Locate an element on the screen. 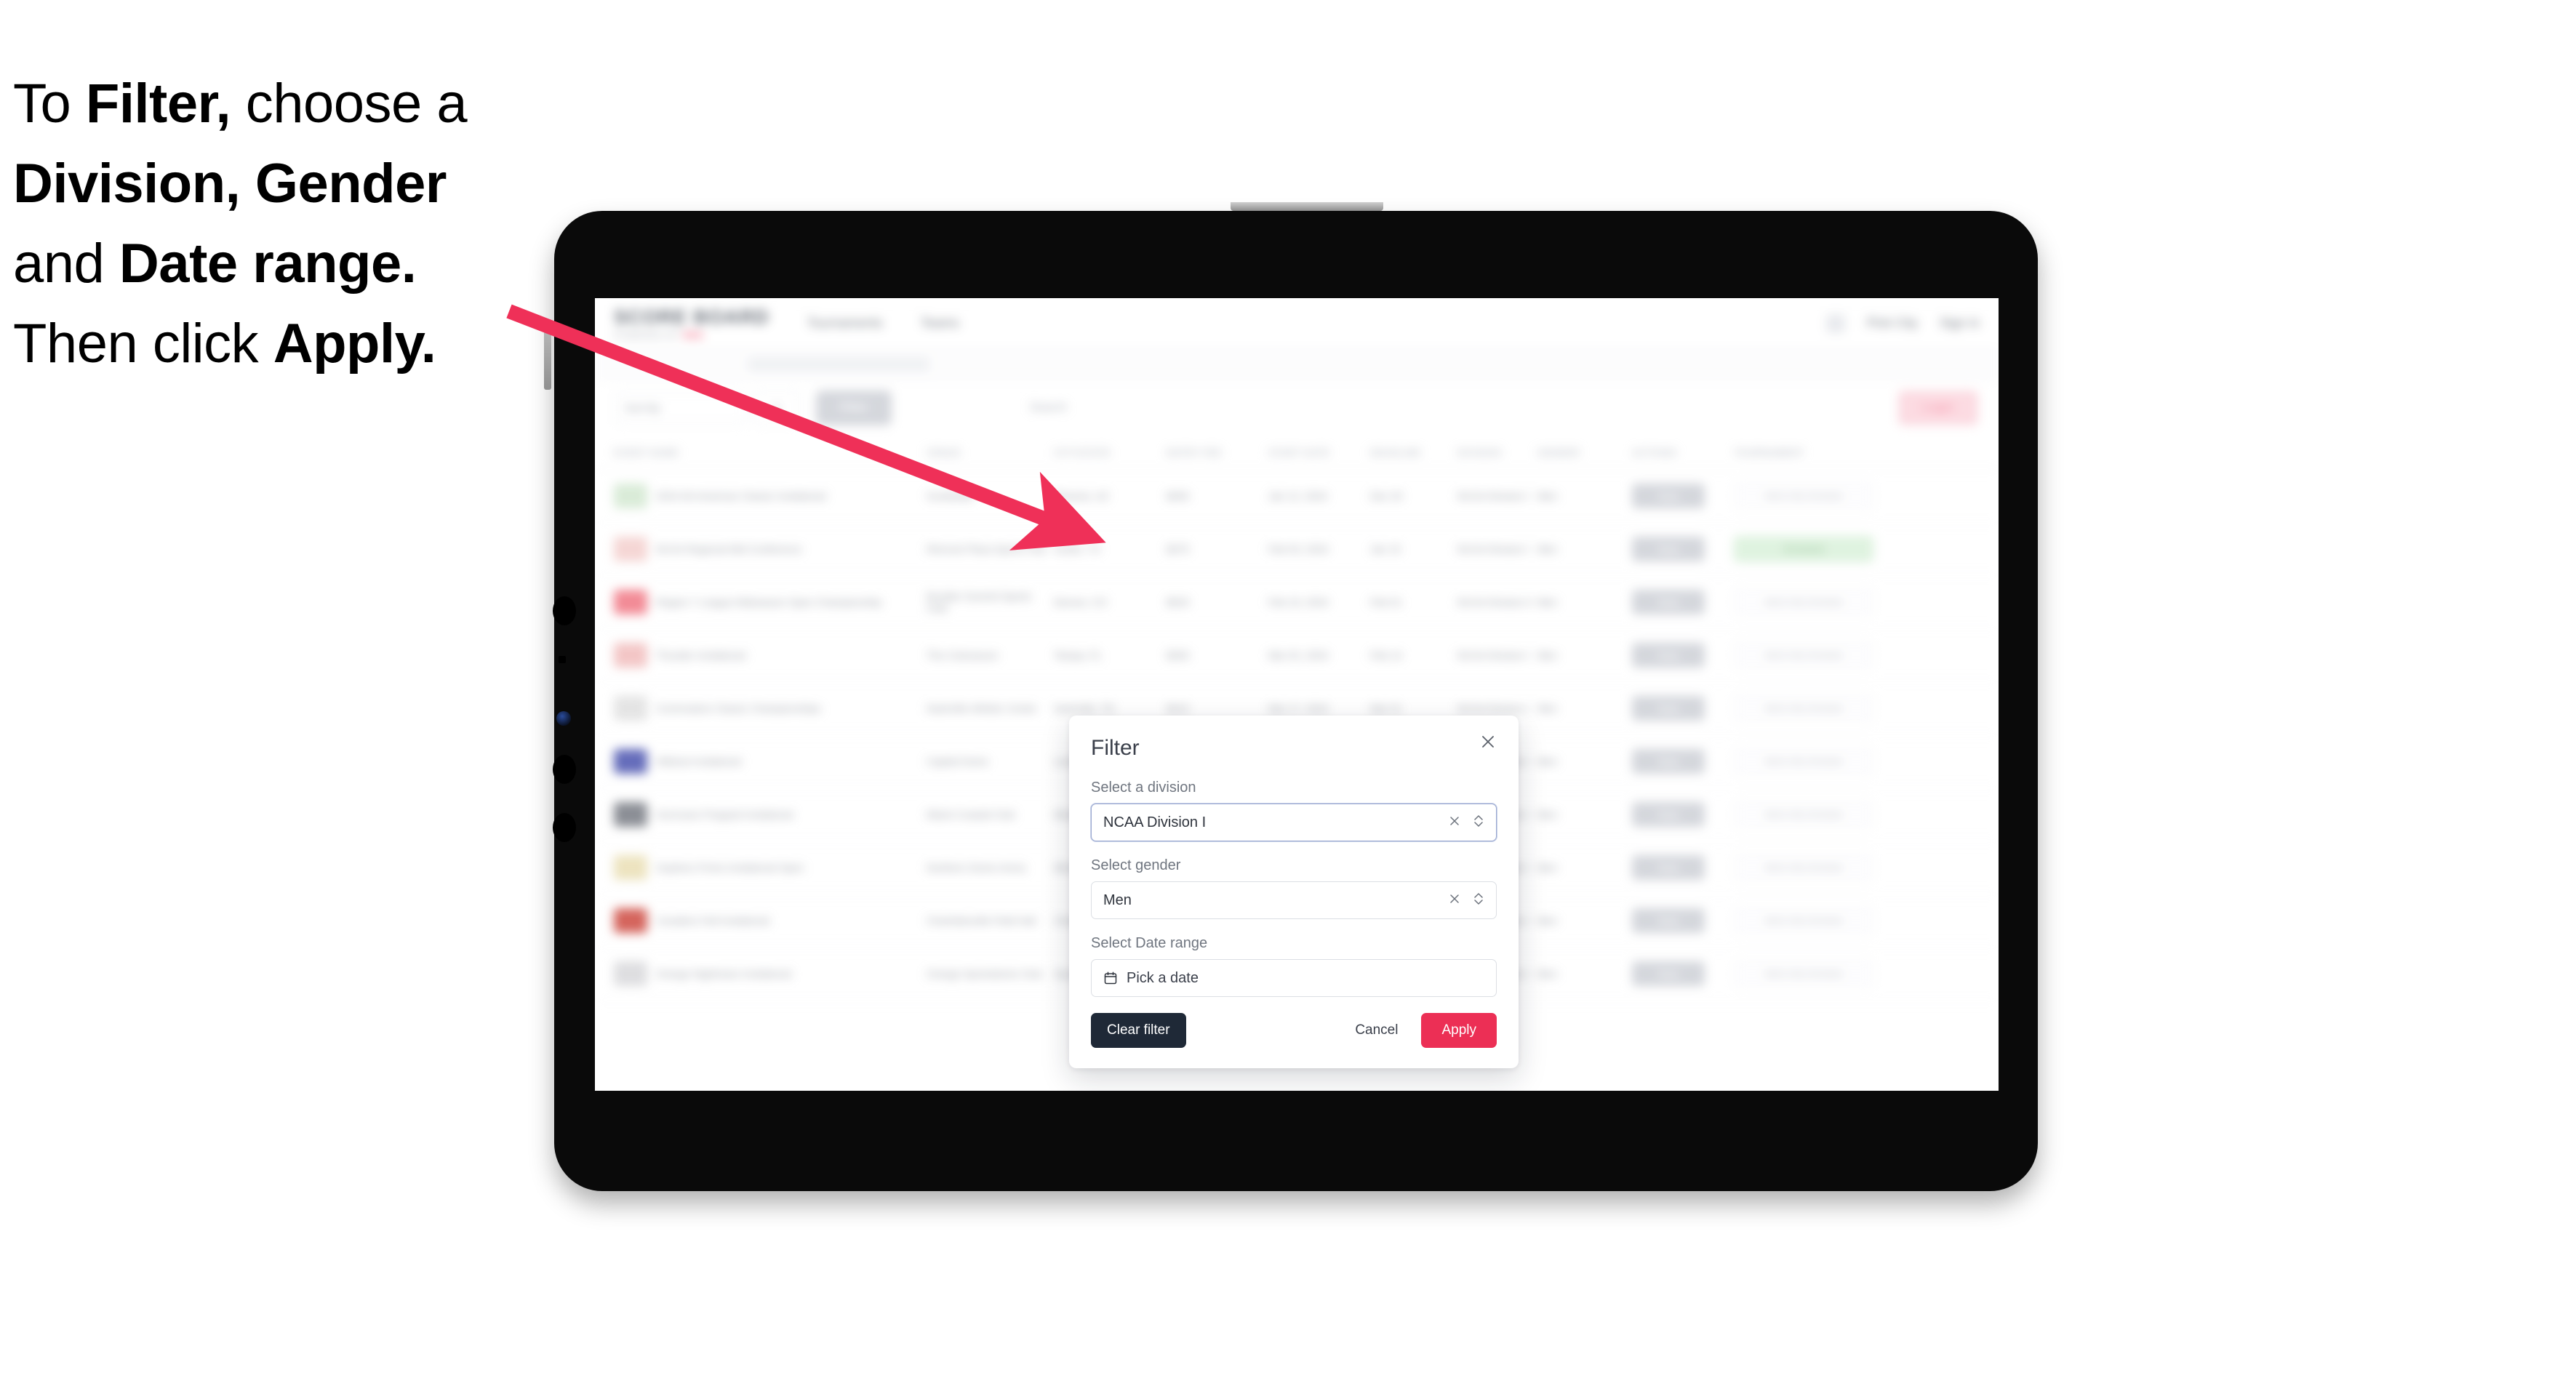 This screenshot has width=2576, height=1386. caption-emphasis-division-gender: Division, Gender is located at coordinates (230, 184).